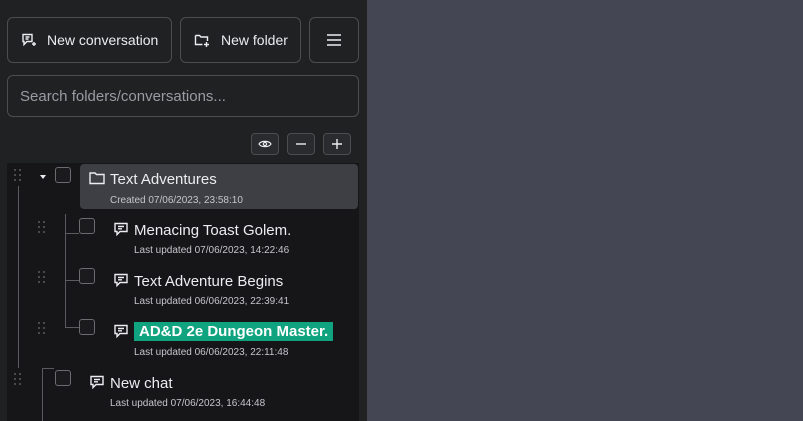  What do you see at coordinates (103, 40) in the screenshot?
I see `new-conversation-label: New conversation` at bounding box center [103, 40].